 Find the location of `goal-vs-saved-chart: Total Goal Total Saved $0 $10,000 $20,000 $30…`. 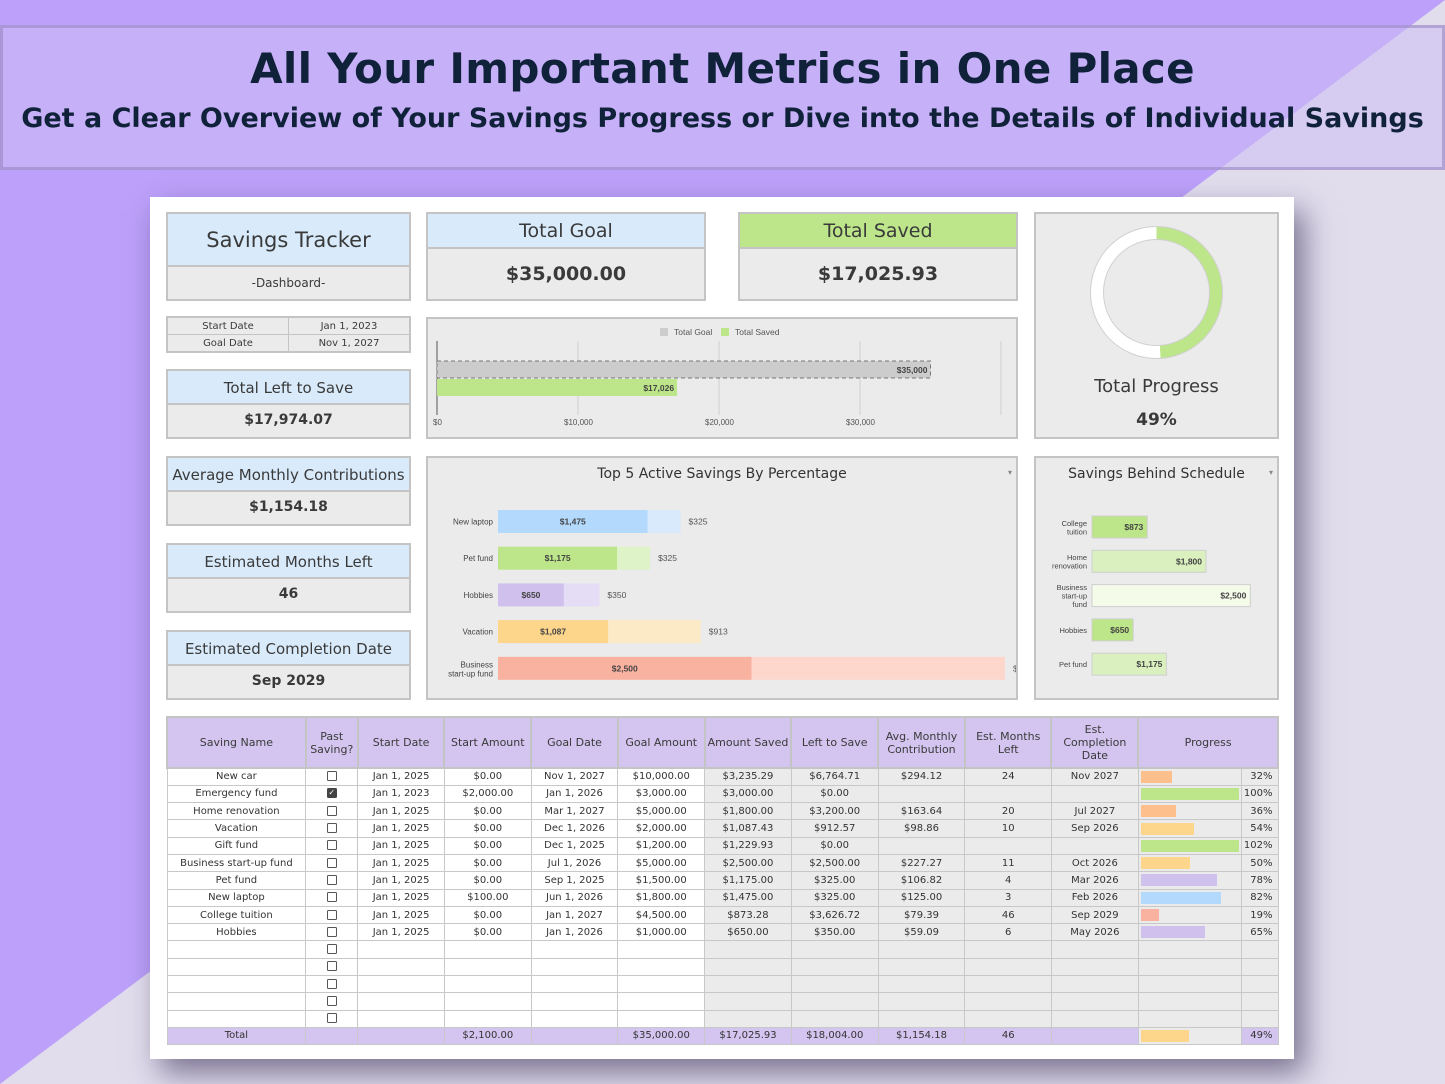

goal-vs-saved-chart: Total Goal Total Saved $0 $10,000 $20,000 $30… is located at coordinates (722, 378).